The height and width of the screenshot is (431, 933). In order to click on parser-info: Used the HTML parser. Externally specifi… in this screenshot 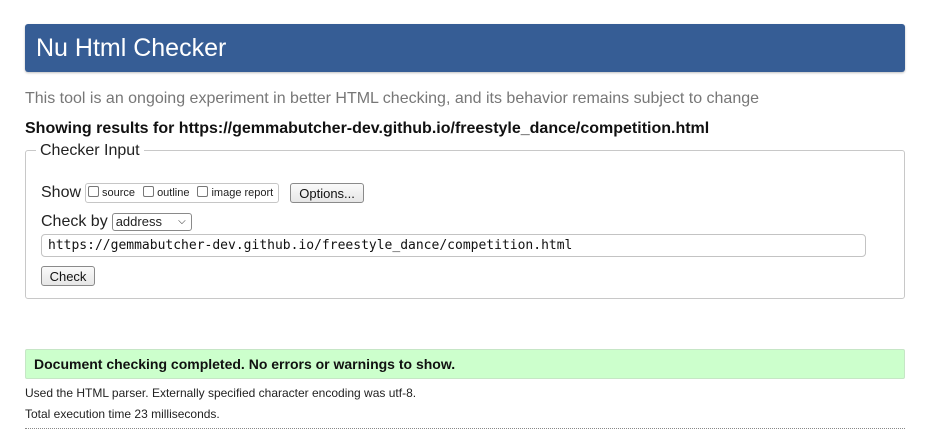, I will do `click(221, 393)`.